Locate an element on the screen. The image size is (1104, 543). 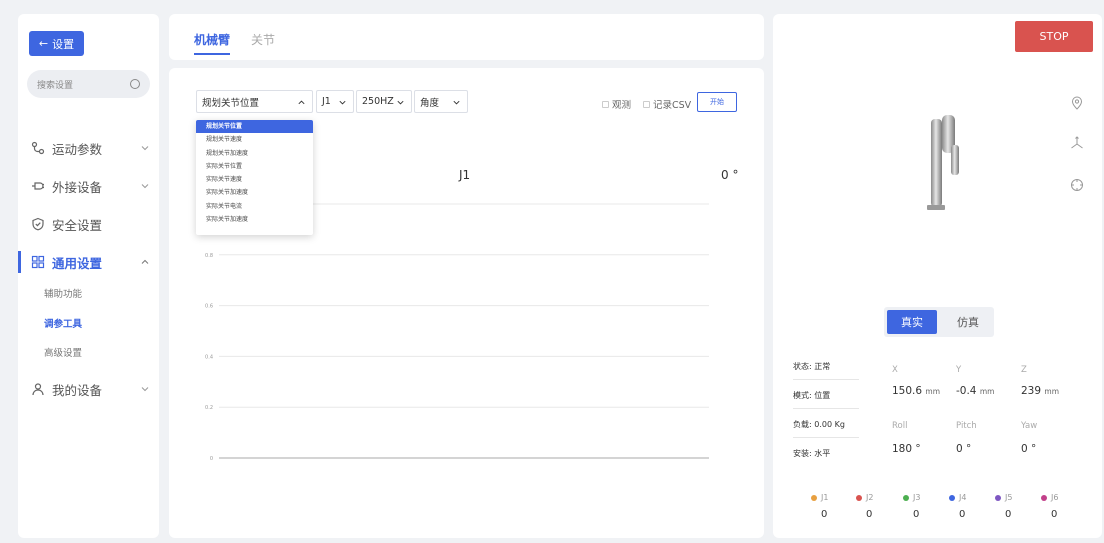
user-icon is located at coordinates (38, 389).